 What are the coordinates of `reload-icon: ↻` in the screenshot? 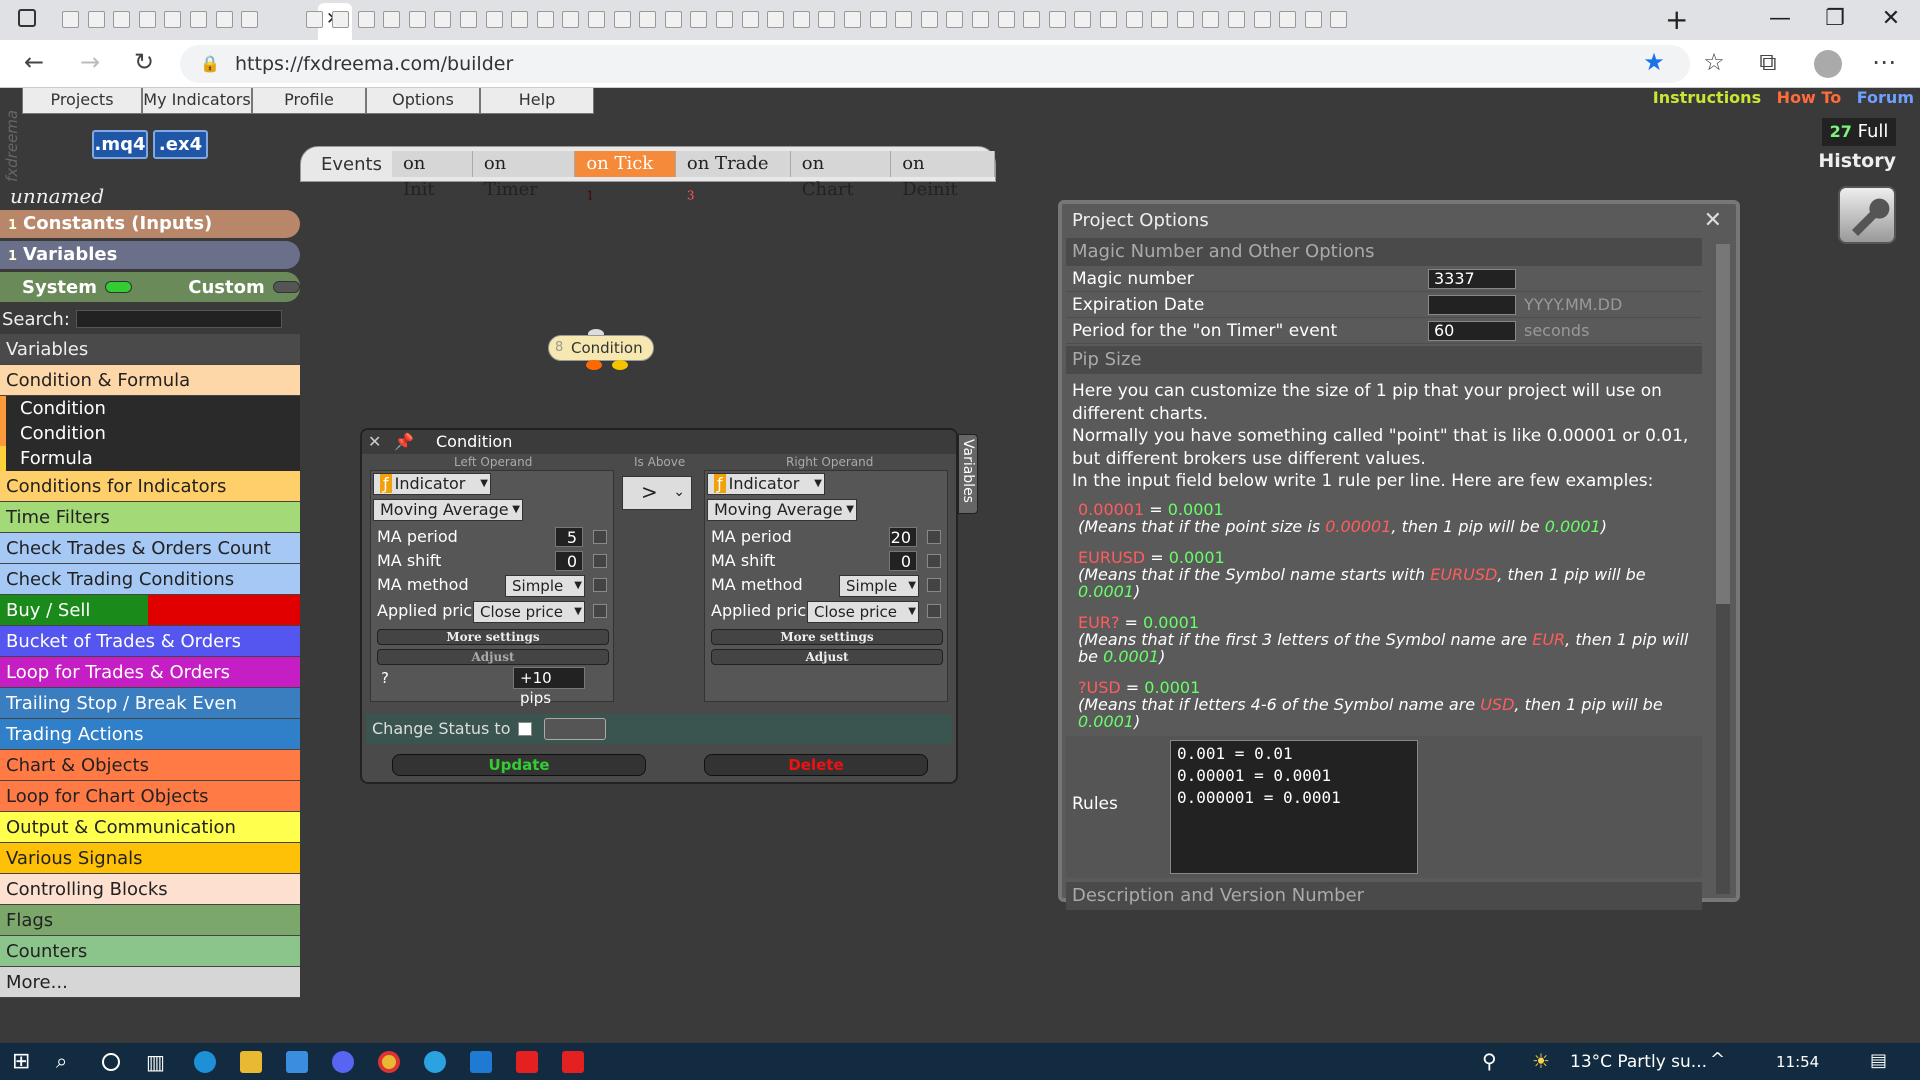 It's located at (144, 62).